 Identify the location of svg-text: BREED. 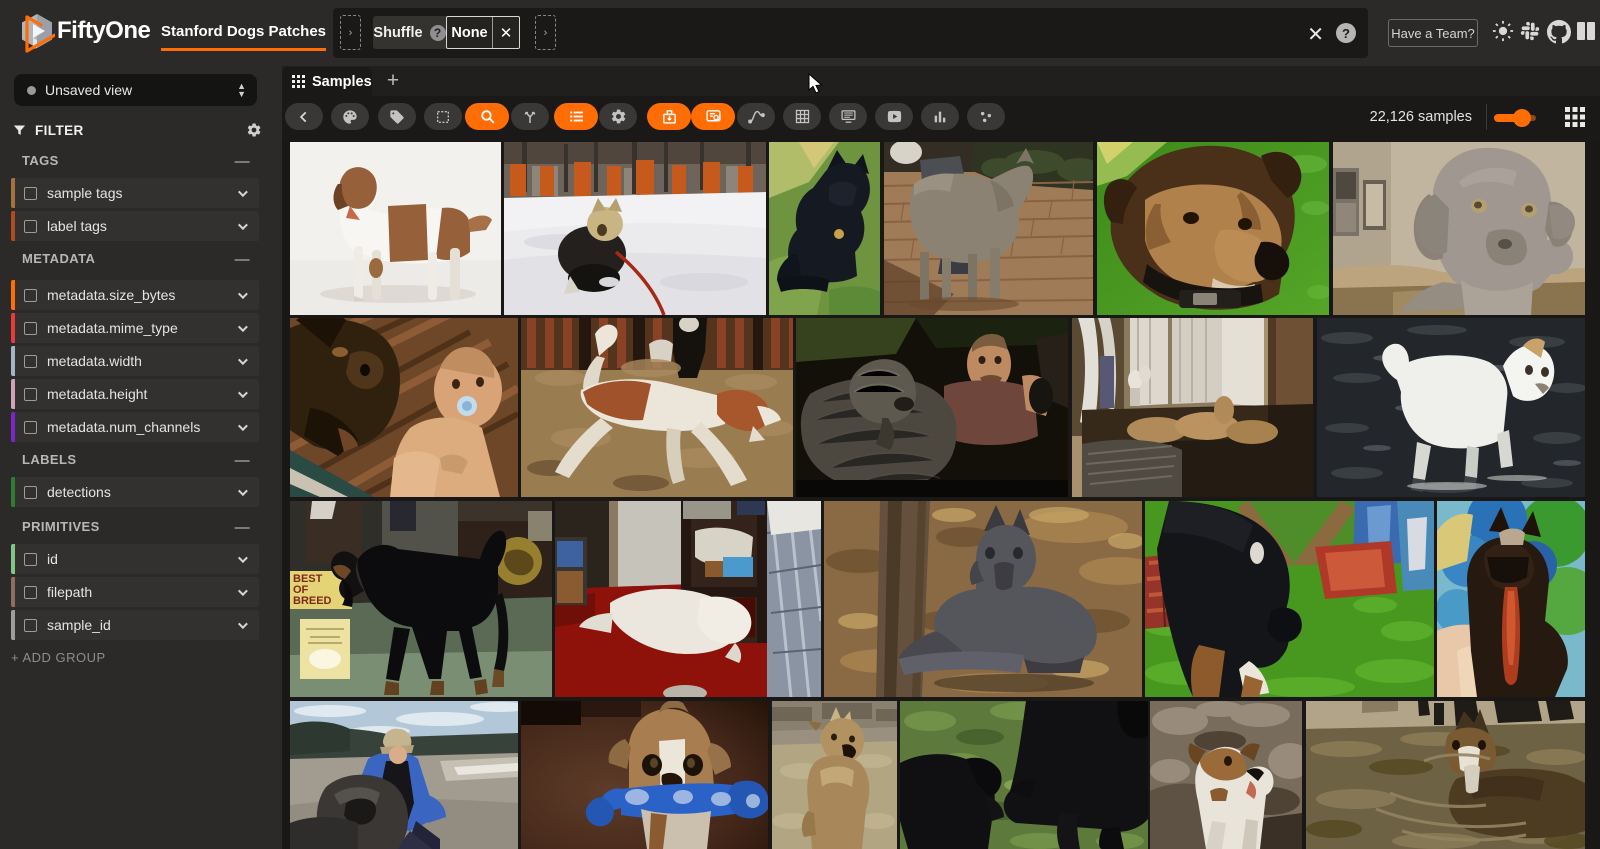
(312, 601).